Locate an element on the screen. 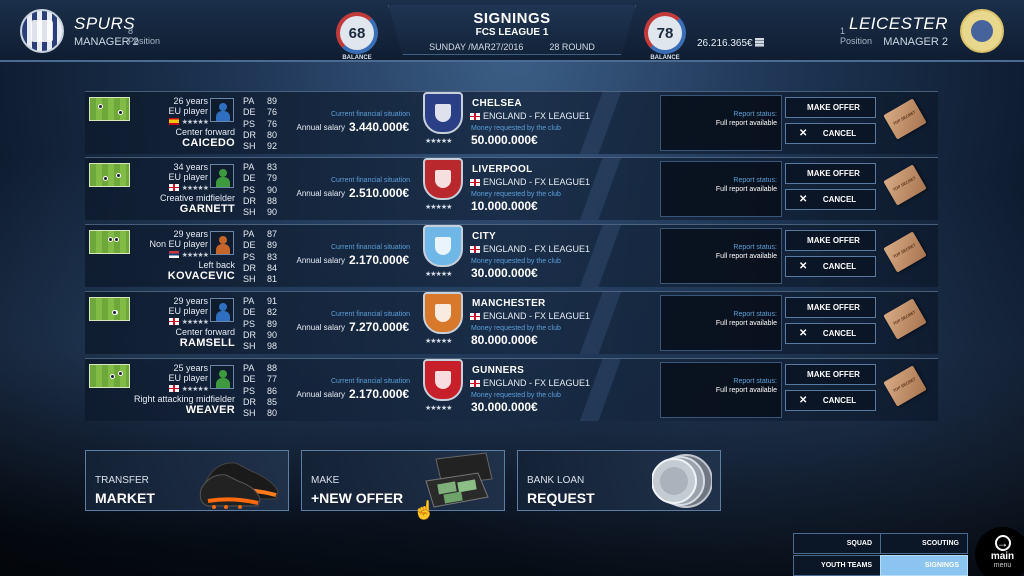 This screenshot has width=1024, height=576. stat-line: DE 82 is located at coordinates (260, 312).